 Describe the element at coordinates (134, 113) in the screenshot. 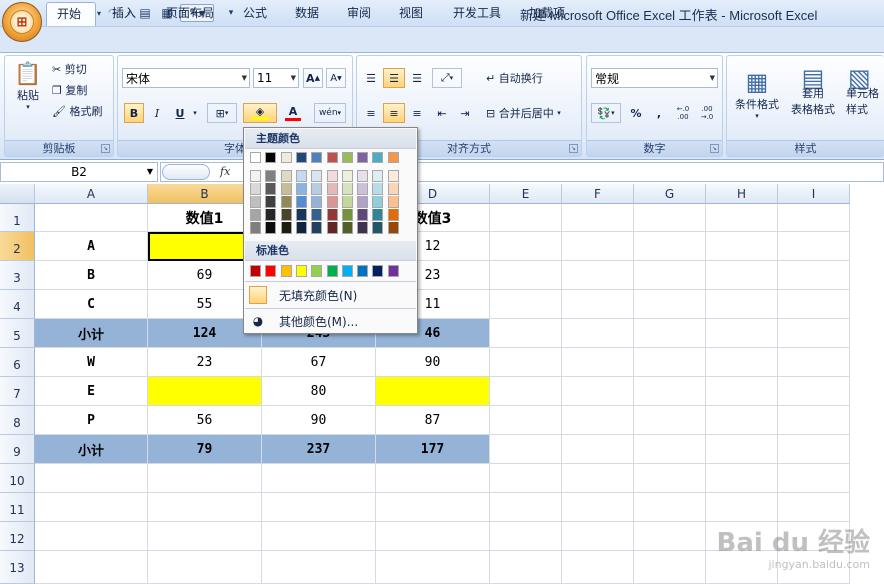

I see `bold-button: B` at that location.